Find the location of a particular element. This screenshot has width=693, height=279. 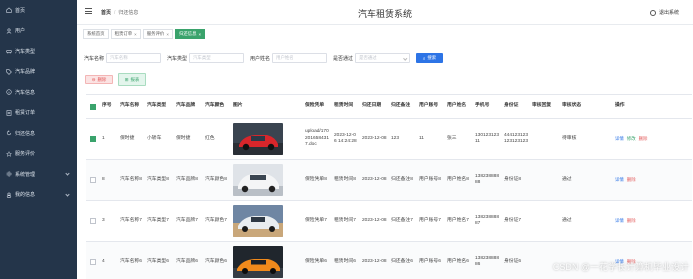

tab-label: 服务评价 is located at coordinates (155, 33).